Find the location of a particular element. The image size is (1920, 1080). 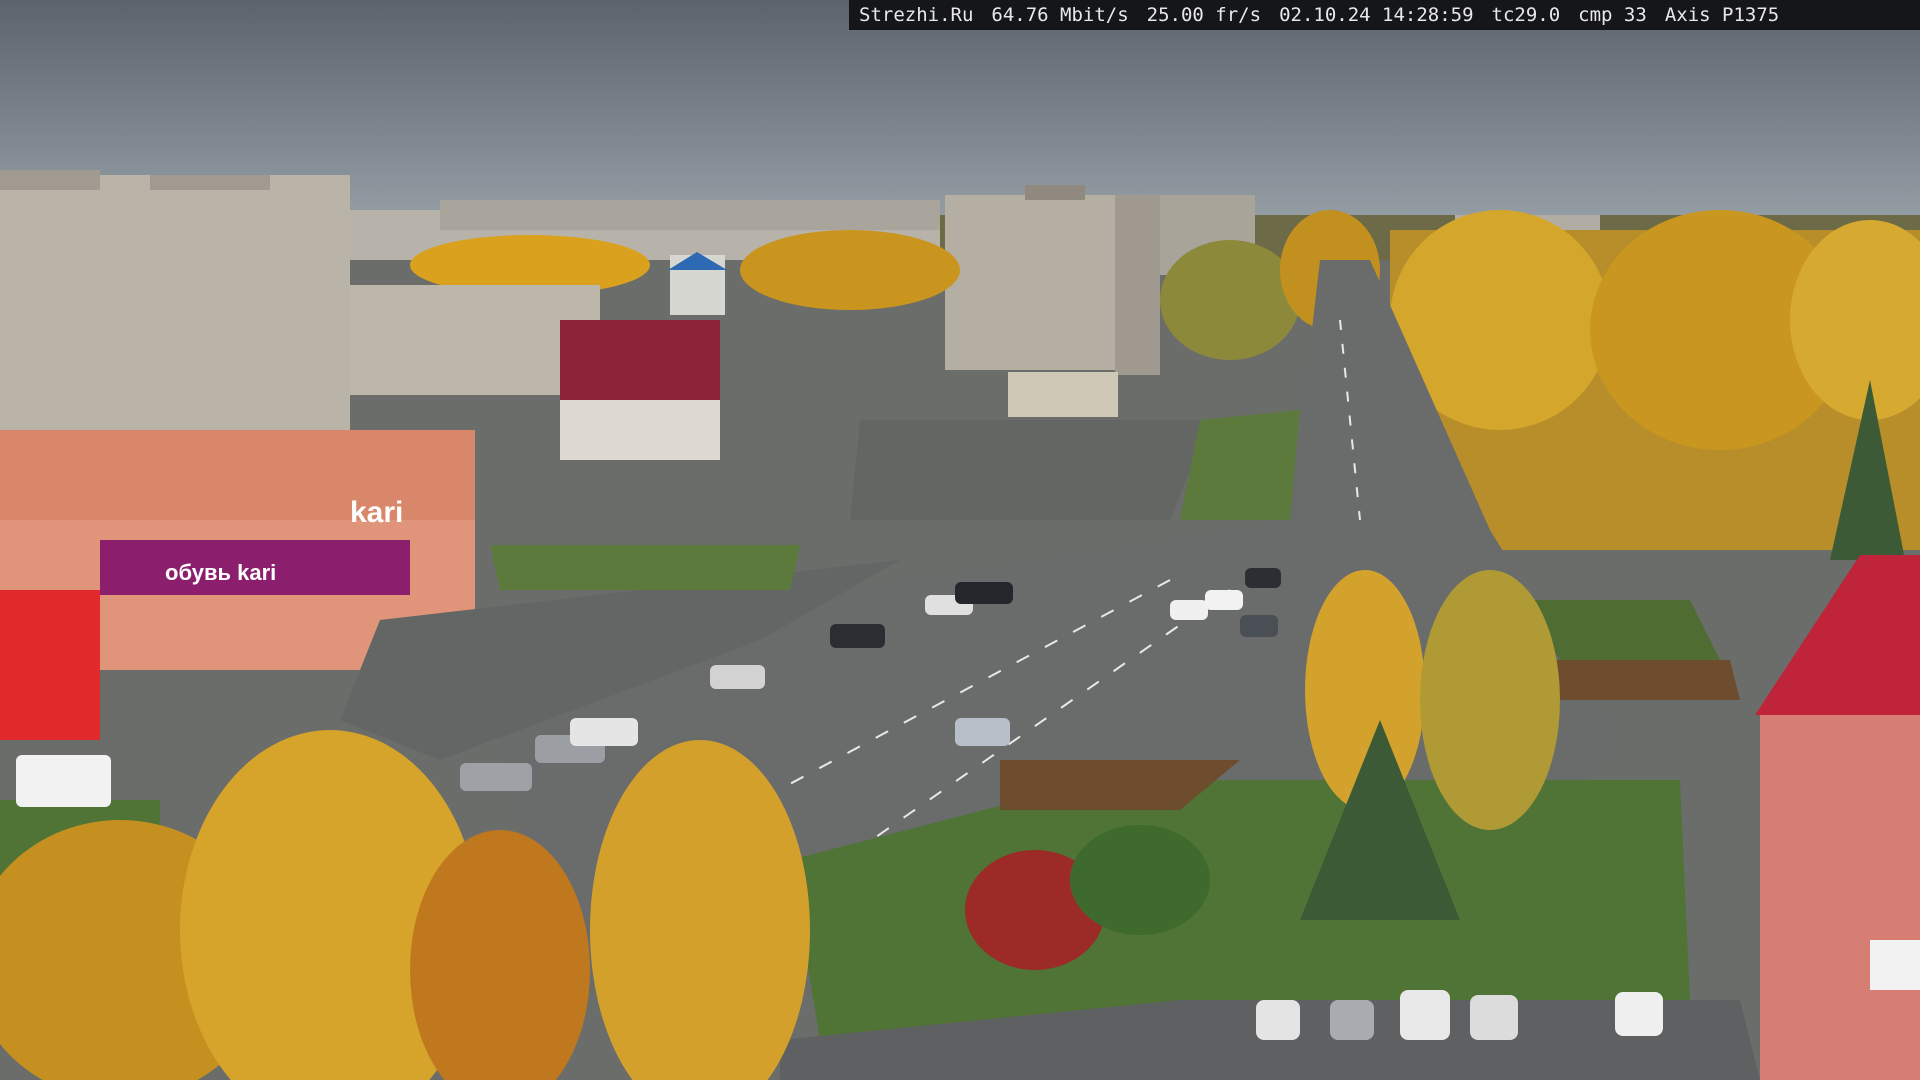

kari-store-banner-text: обувь kari is located at coordinates (220, 572).